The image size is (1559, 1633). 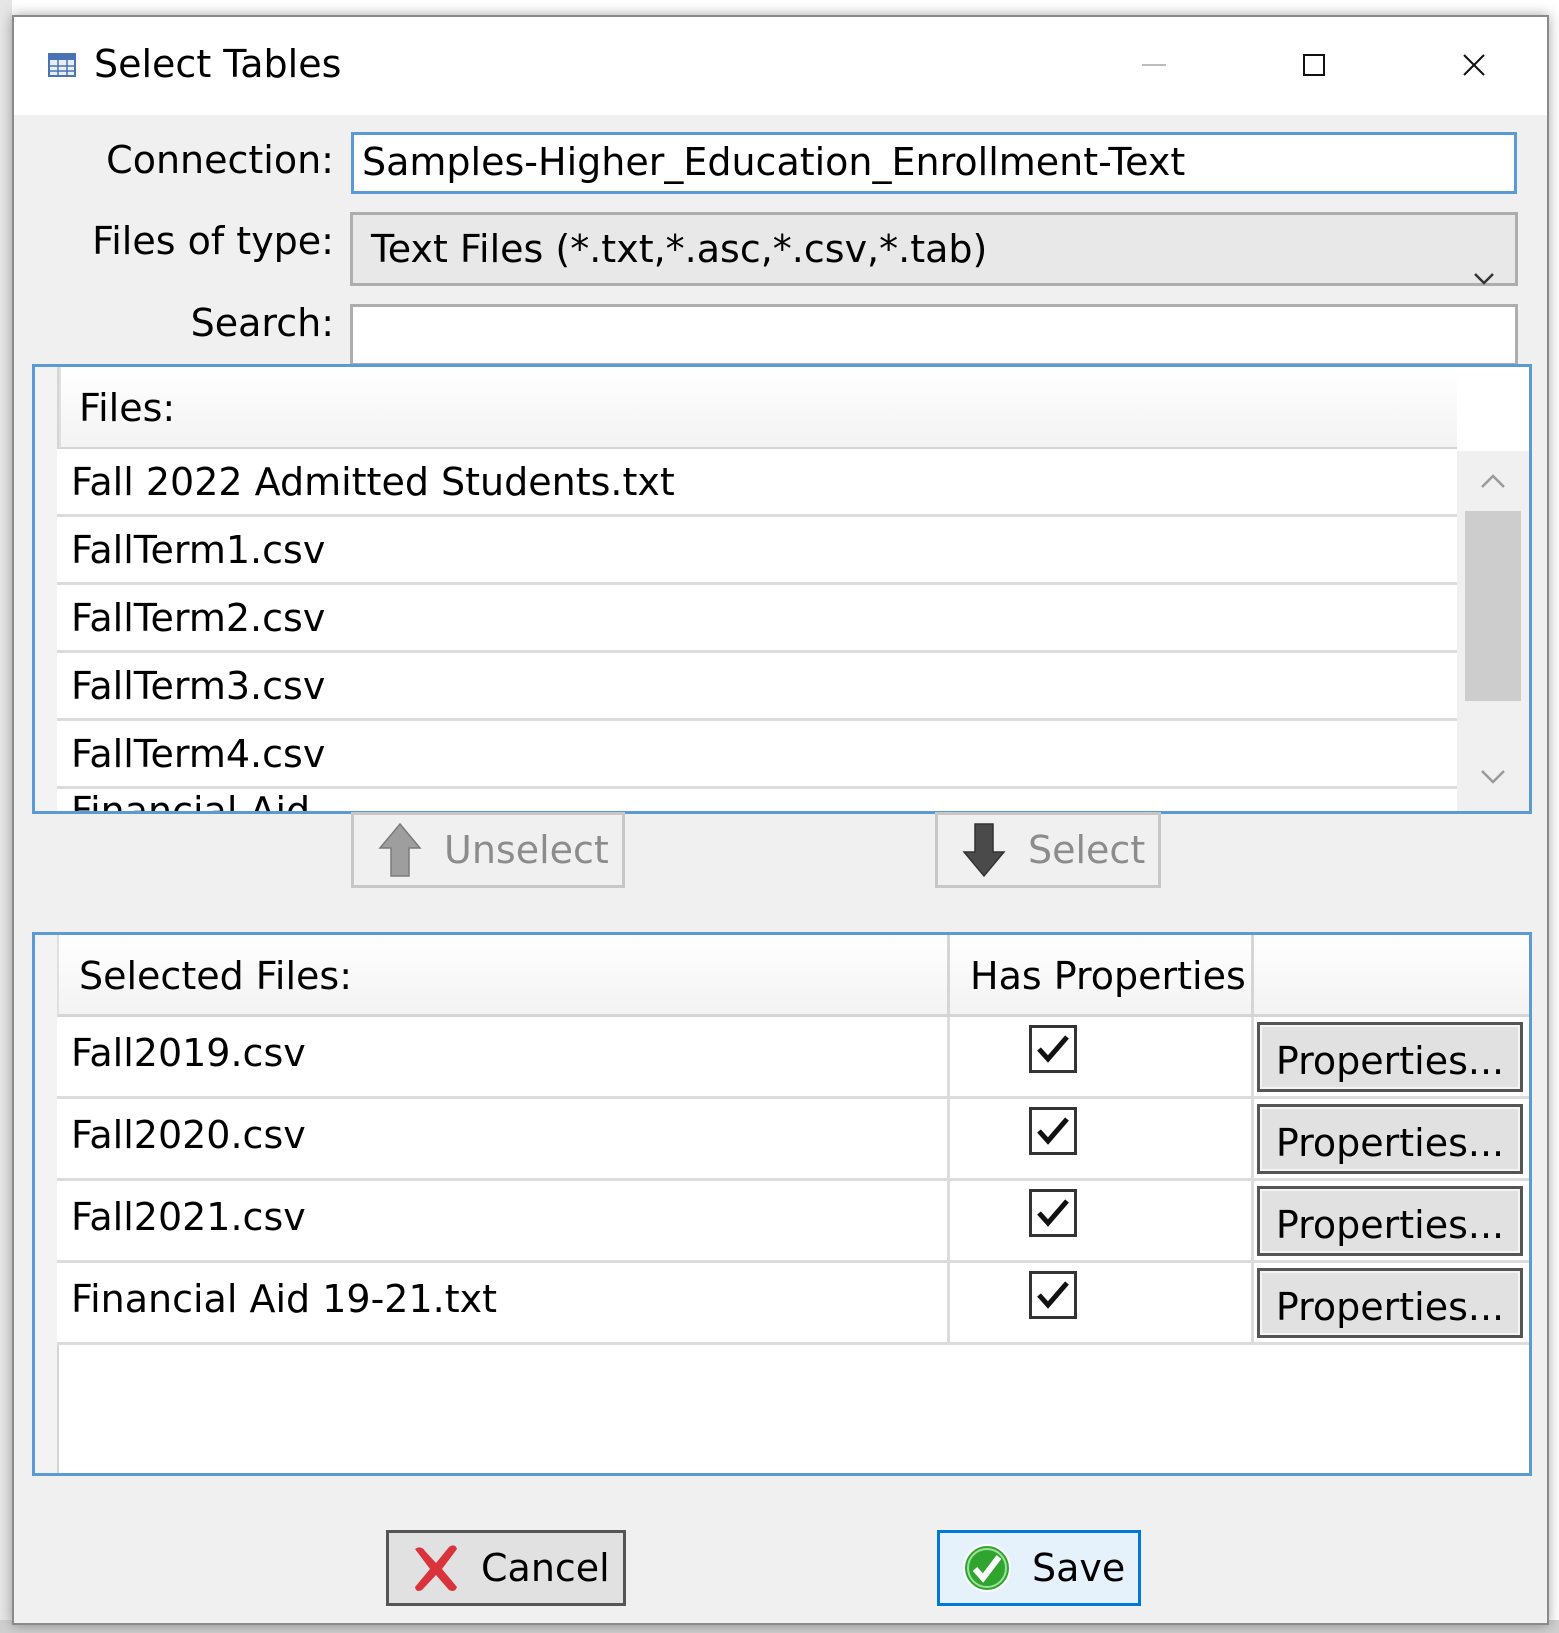 I want to click on button-column-header, so click(x=1390, y=976).